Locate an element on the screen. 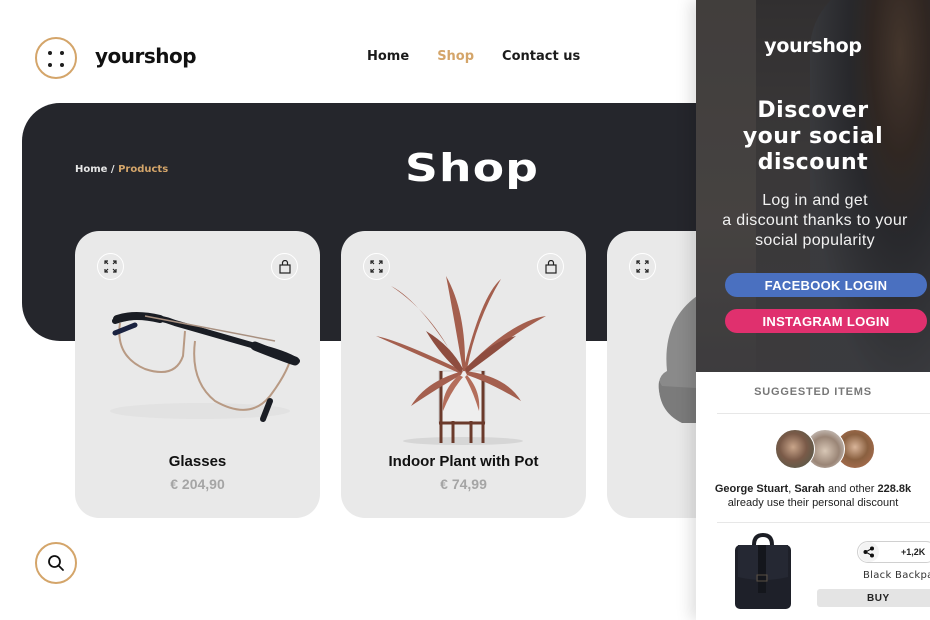 Image resolution: width=930 pixels, height=620 pixels. instagram-login-button: INSTAGRAM LOGIN is located at coordinates (826, 321).